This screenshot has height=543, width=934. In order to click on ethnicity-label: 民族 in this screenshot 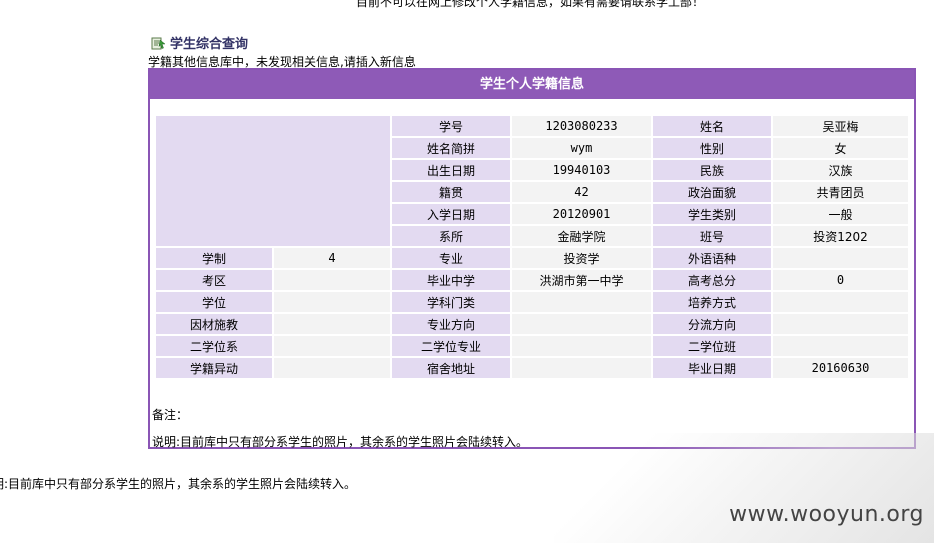, I will do `click(712, 170)`.